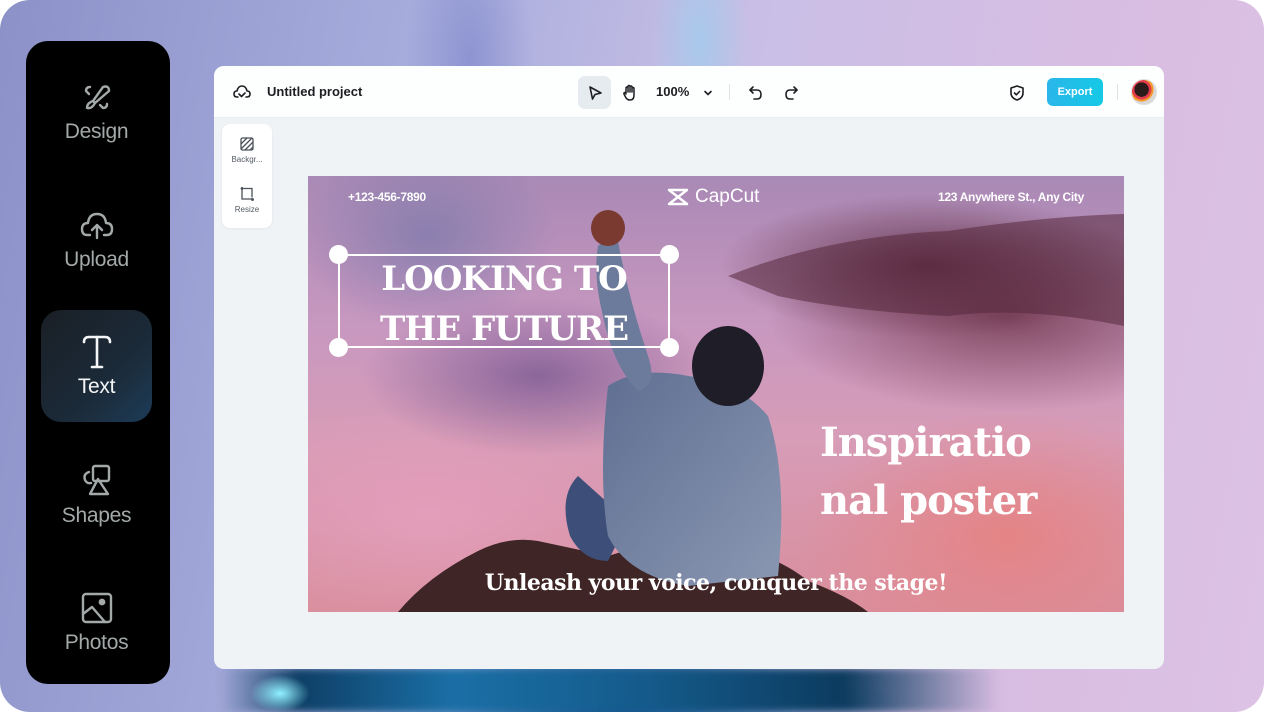  What do you see at coordinates (338, 254) in the screenshot?
I see `resize-handle-top-left` at bounding box center [338, 254].